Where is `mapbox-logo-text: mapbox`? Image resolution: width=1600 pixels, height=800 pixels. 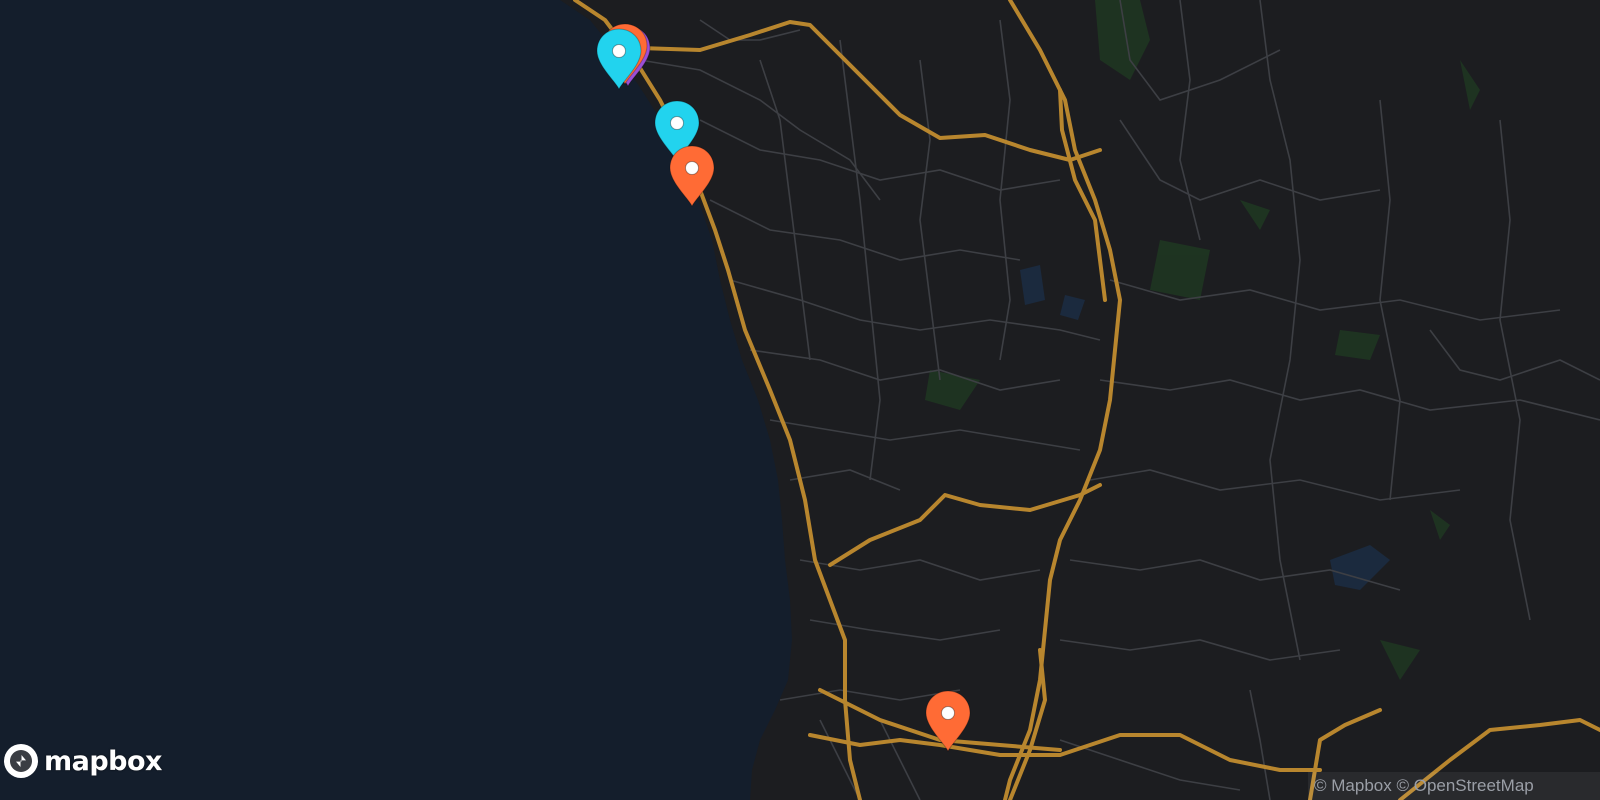 mapbox-logo-text: mapbox is located at coordinates (103, 761).